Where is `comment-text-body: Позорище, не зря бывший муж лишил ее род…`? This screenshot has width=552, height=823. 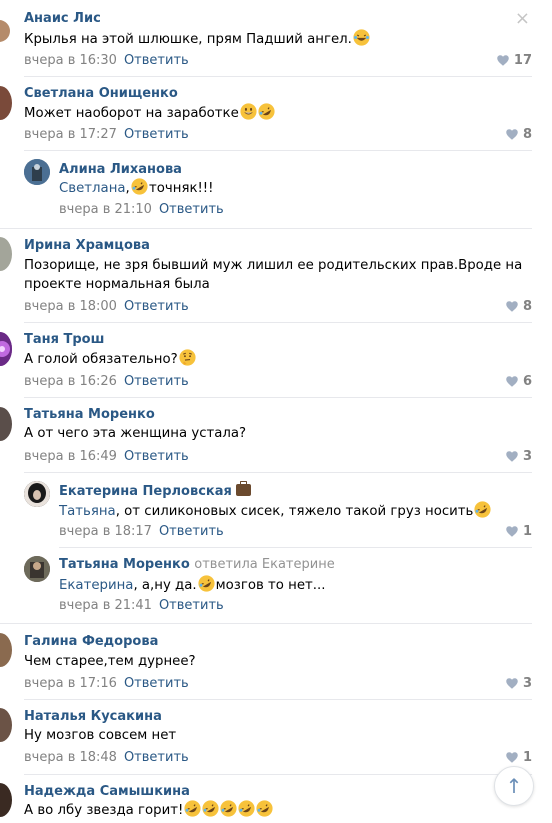
comment-text-body: Позорище, не зря бывший муж лишил ее род… is located at coordinates (273, 265).